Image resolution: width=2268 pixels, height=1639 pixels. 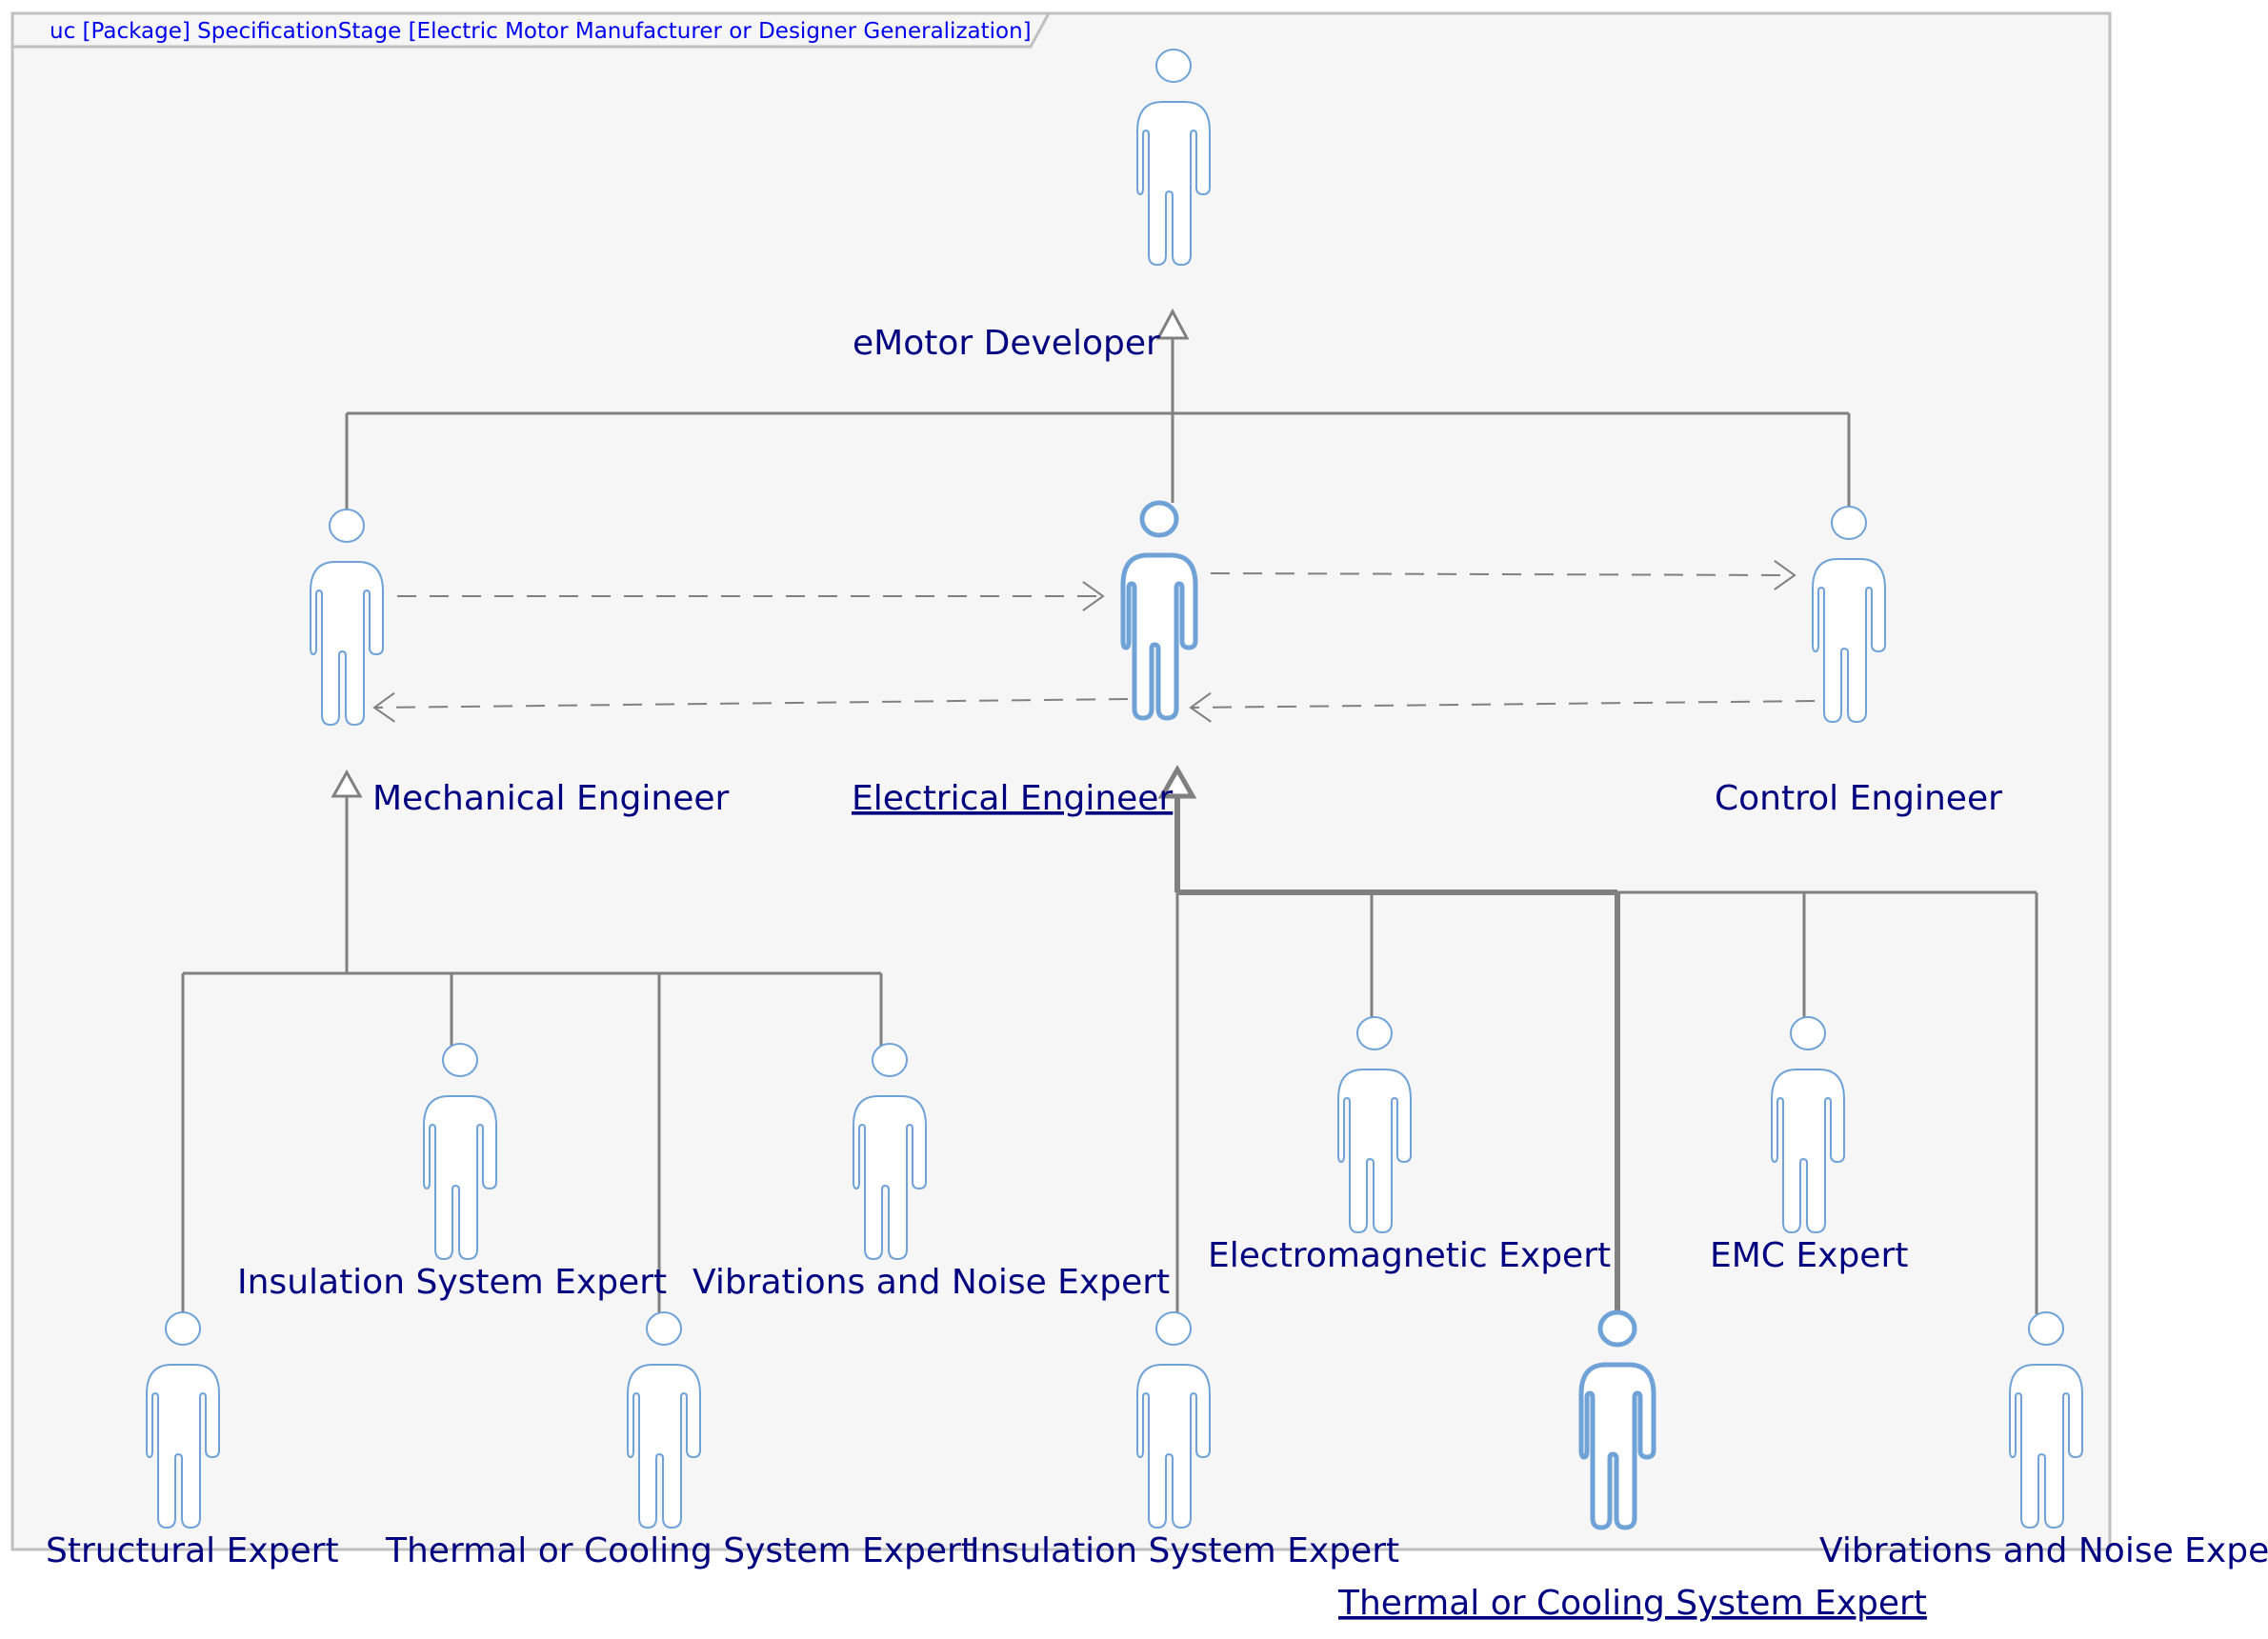 What do you see at coordinates (1013, 798) in the screenshot?
I see `actor-label: Electrical Engineer` at bounding box center [1013, 798].